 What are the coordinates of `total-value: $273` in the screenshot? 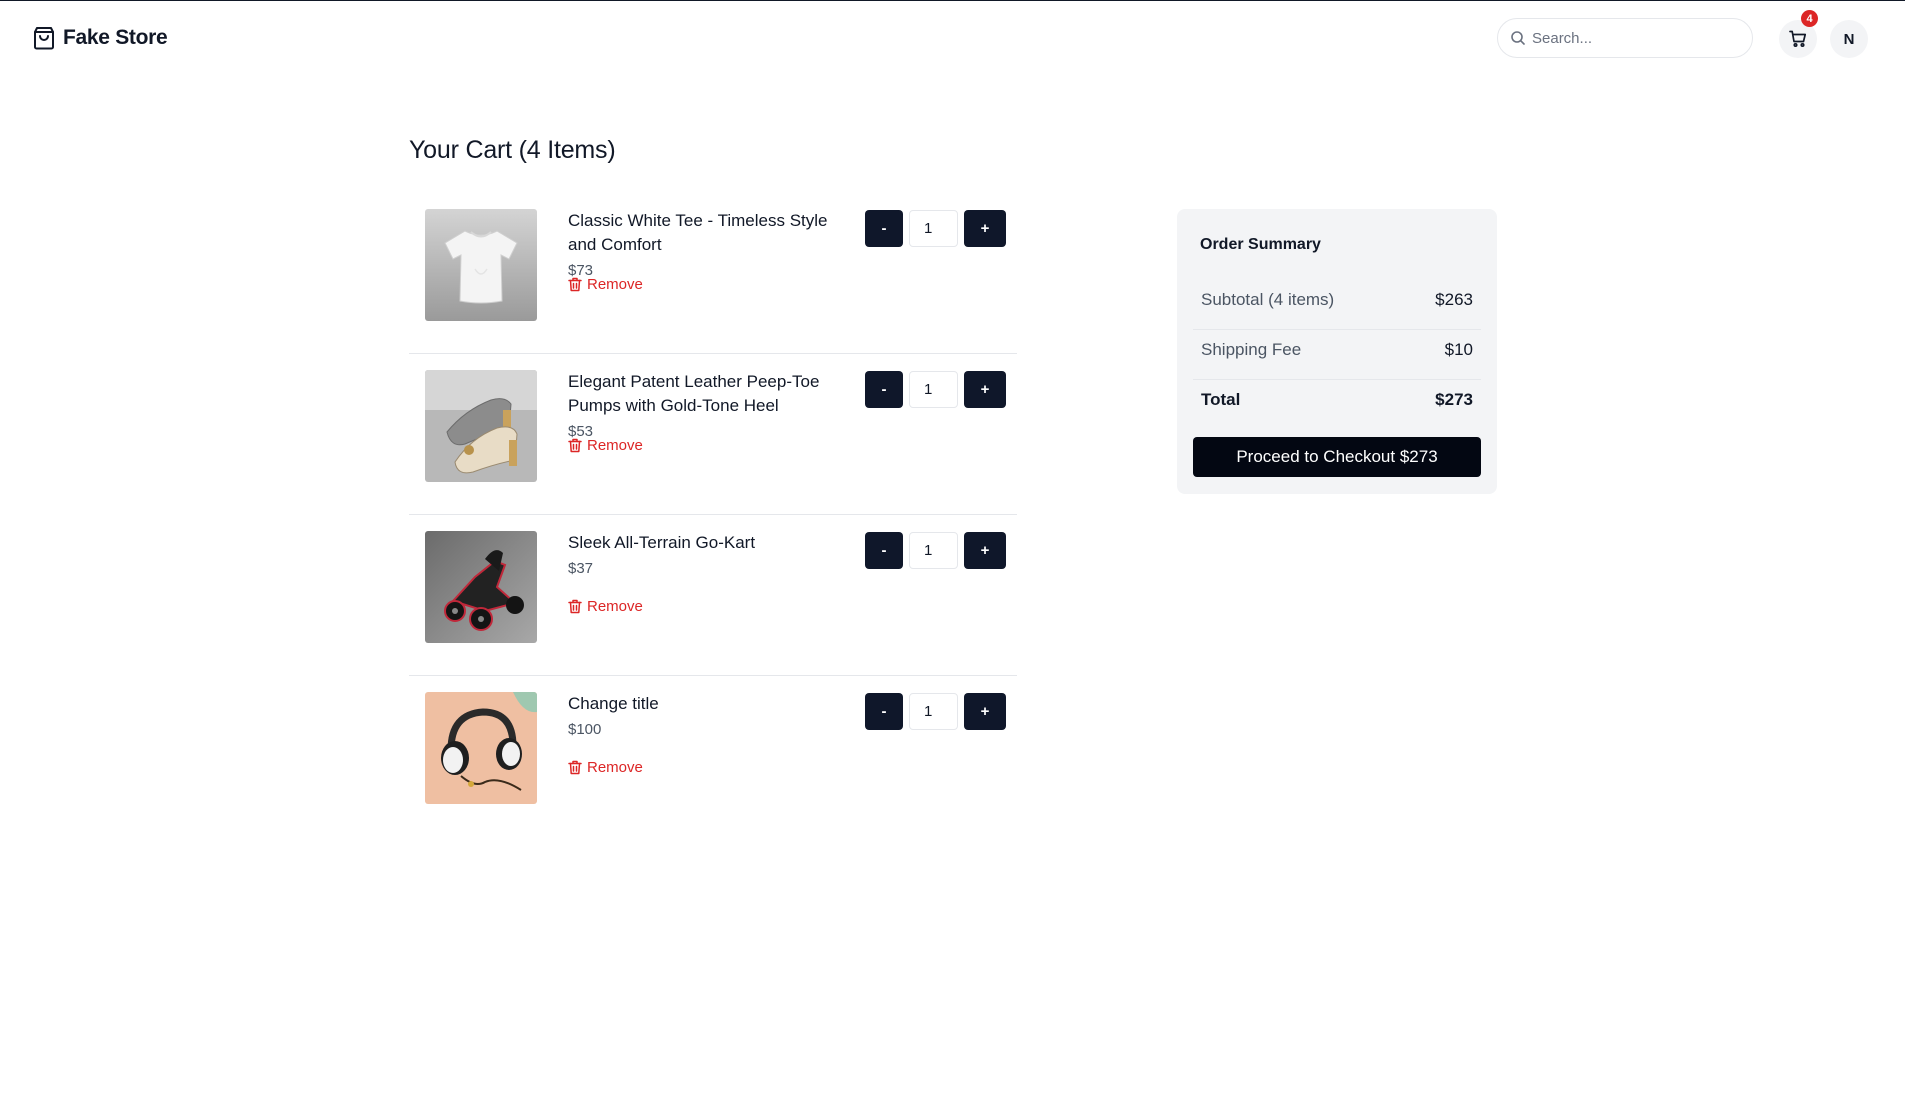 It's located at (1454, 399).